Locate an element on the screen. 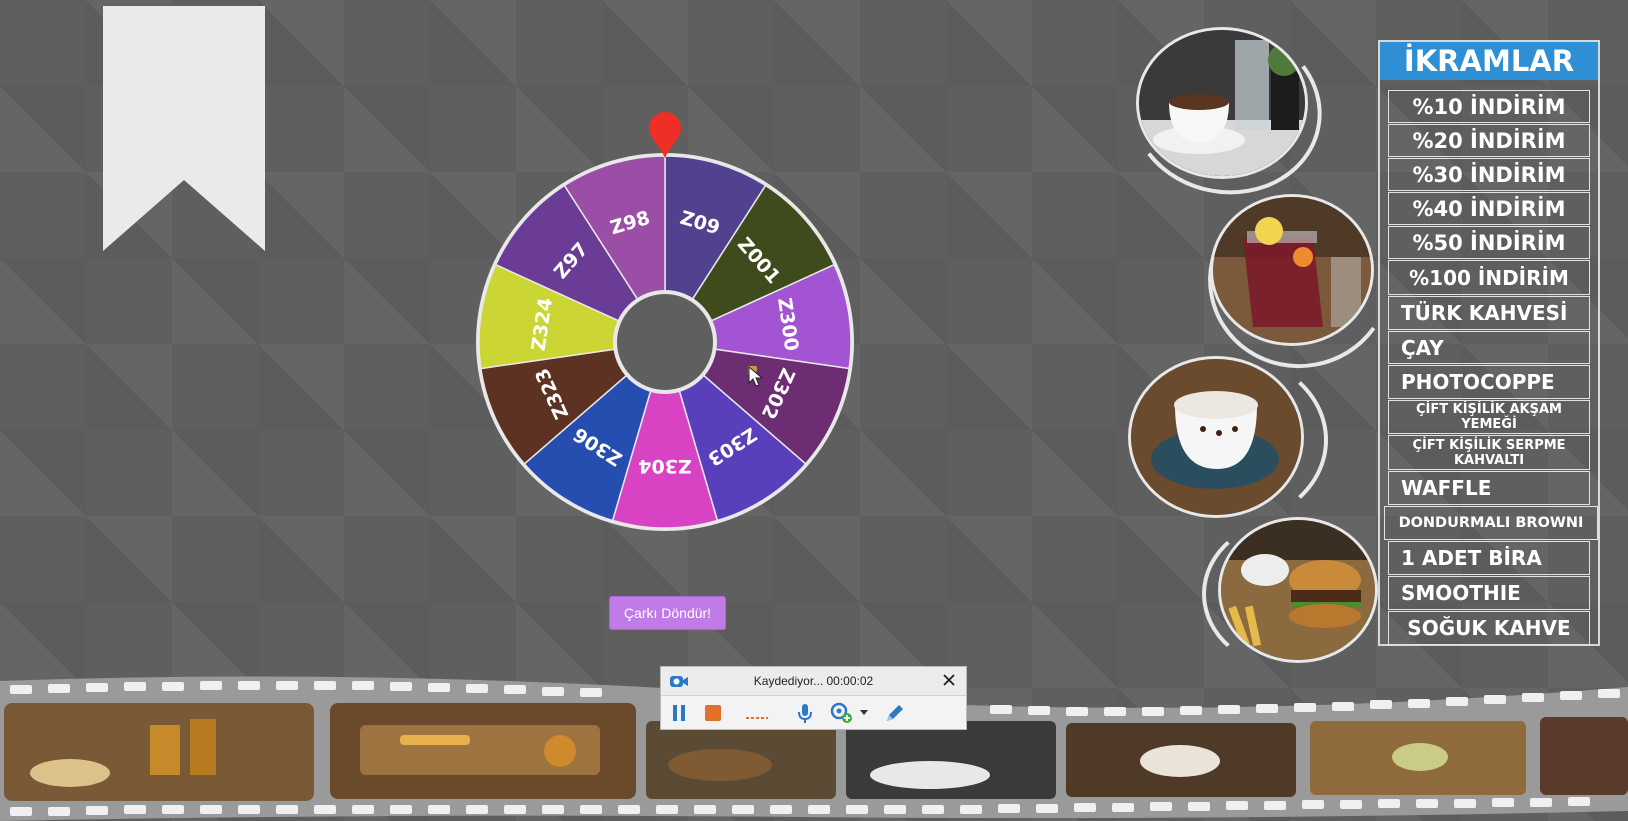 Image resolution: width=1628 pixels, height=821 pixels. pause-icon is located at coordinates (679, 713).